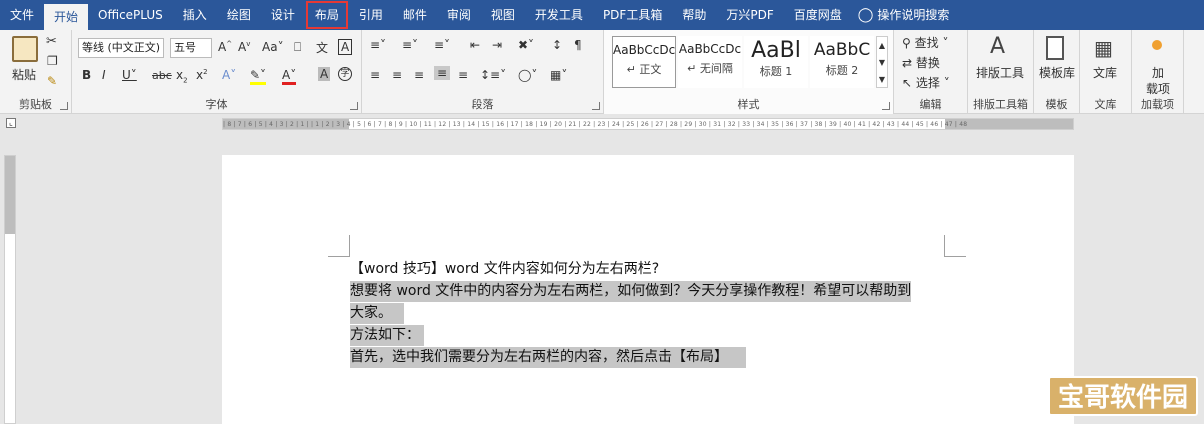  I want to click on text-effects-icon: A˅, so click(229, 75).